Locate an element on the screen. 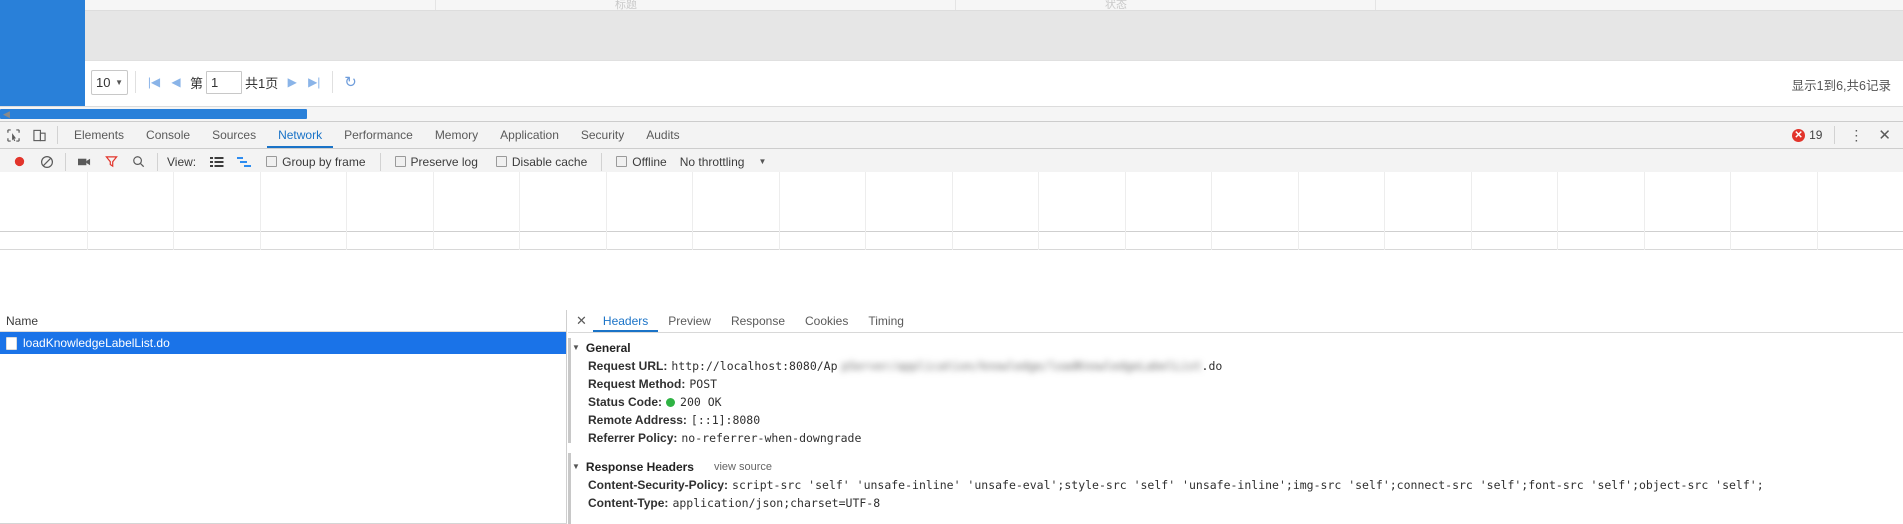 The height and width of the screenshot is (524, 1903). clear-icon is located at coordinates (46, 162).